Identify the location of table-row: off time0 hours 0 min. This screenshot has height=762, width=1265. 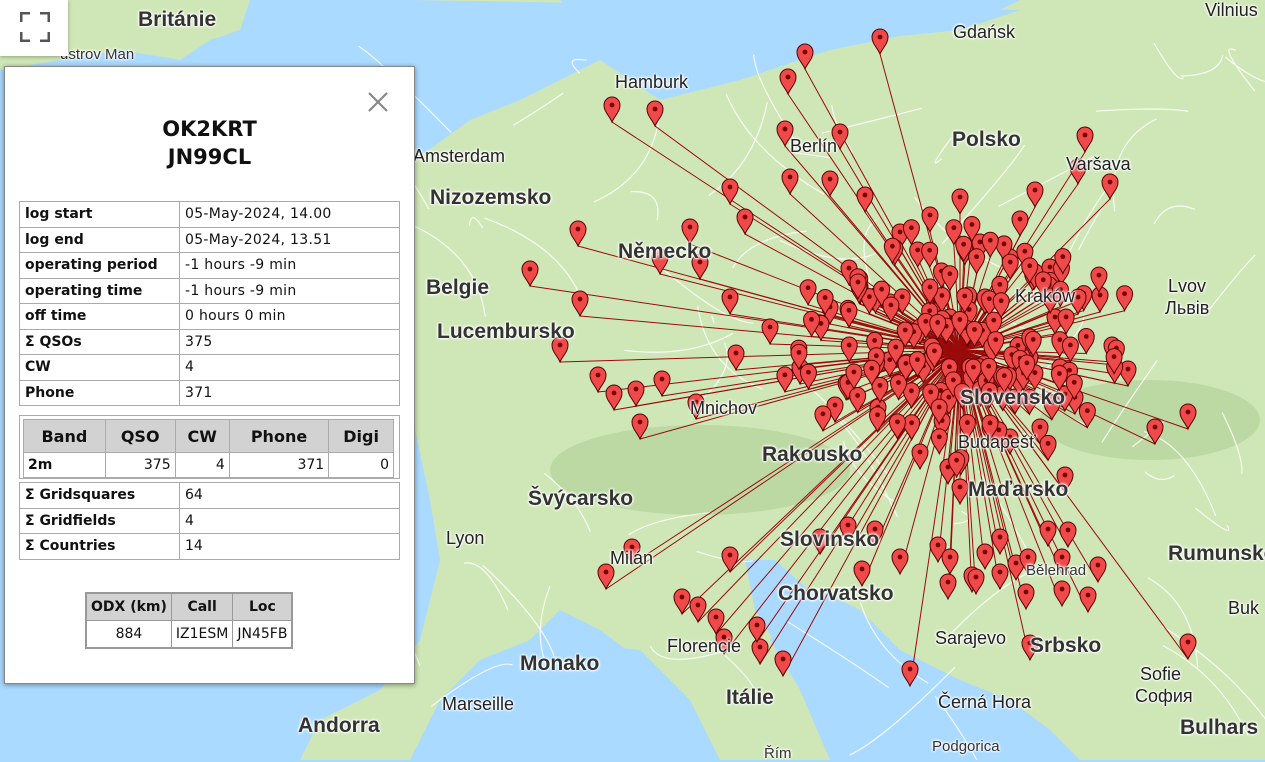
(210, 317).